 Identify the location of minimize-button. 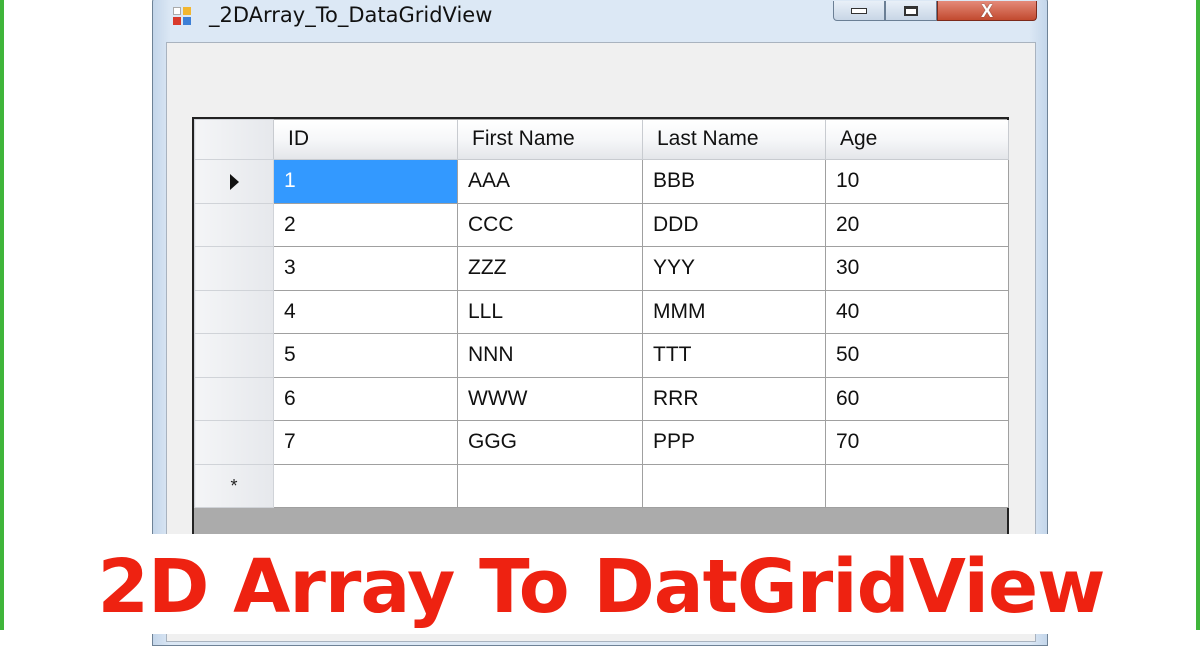
(859, 11).